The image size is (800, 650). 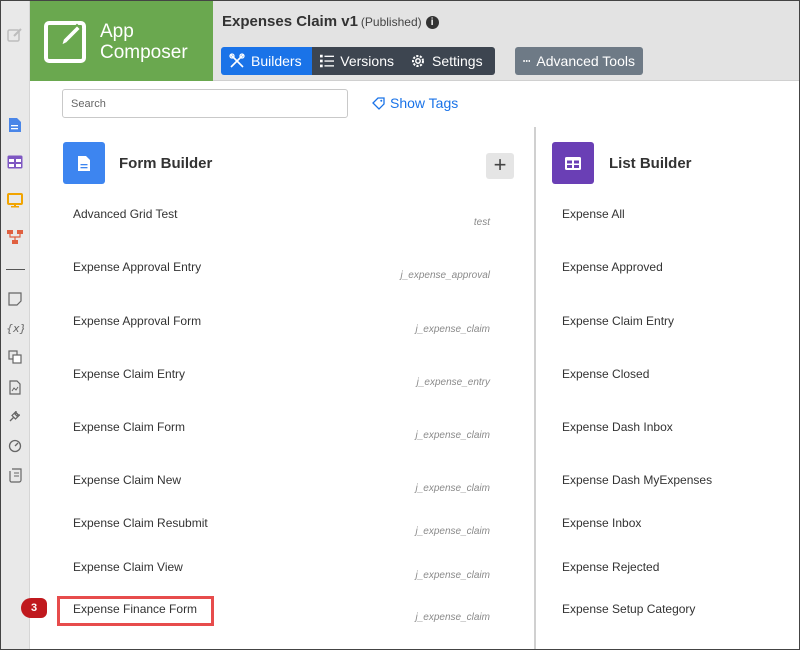 I want to click on form-item-name: Expense Claim Form, so click(x=129, y=427).